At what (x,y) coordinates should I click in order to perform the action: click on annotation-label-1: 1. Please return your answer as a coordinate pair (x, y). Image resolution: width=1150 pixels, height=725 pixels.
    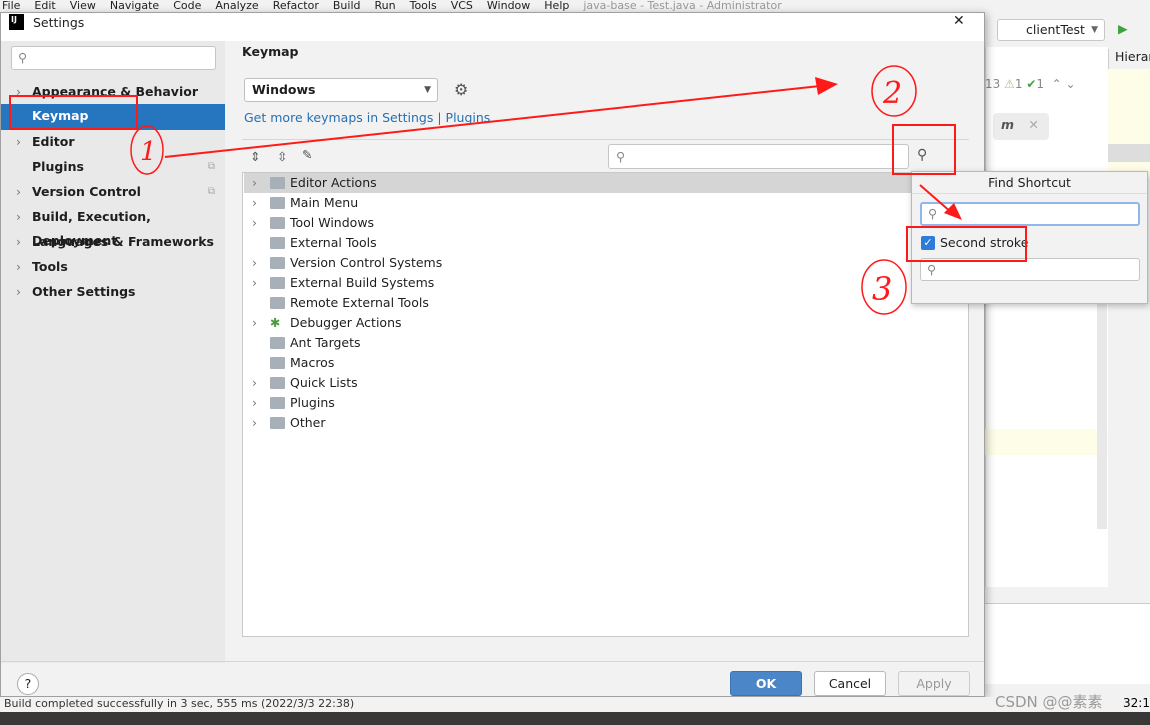
    Looking at the image, I should click on (148, 152).